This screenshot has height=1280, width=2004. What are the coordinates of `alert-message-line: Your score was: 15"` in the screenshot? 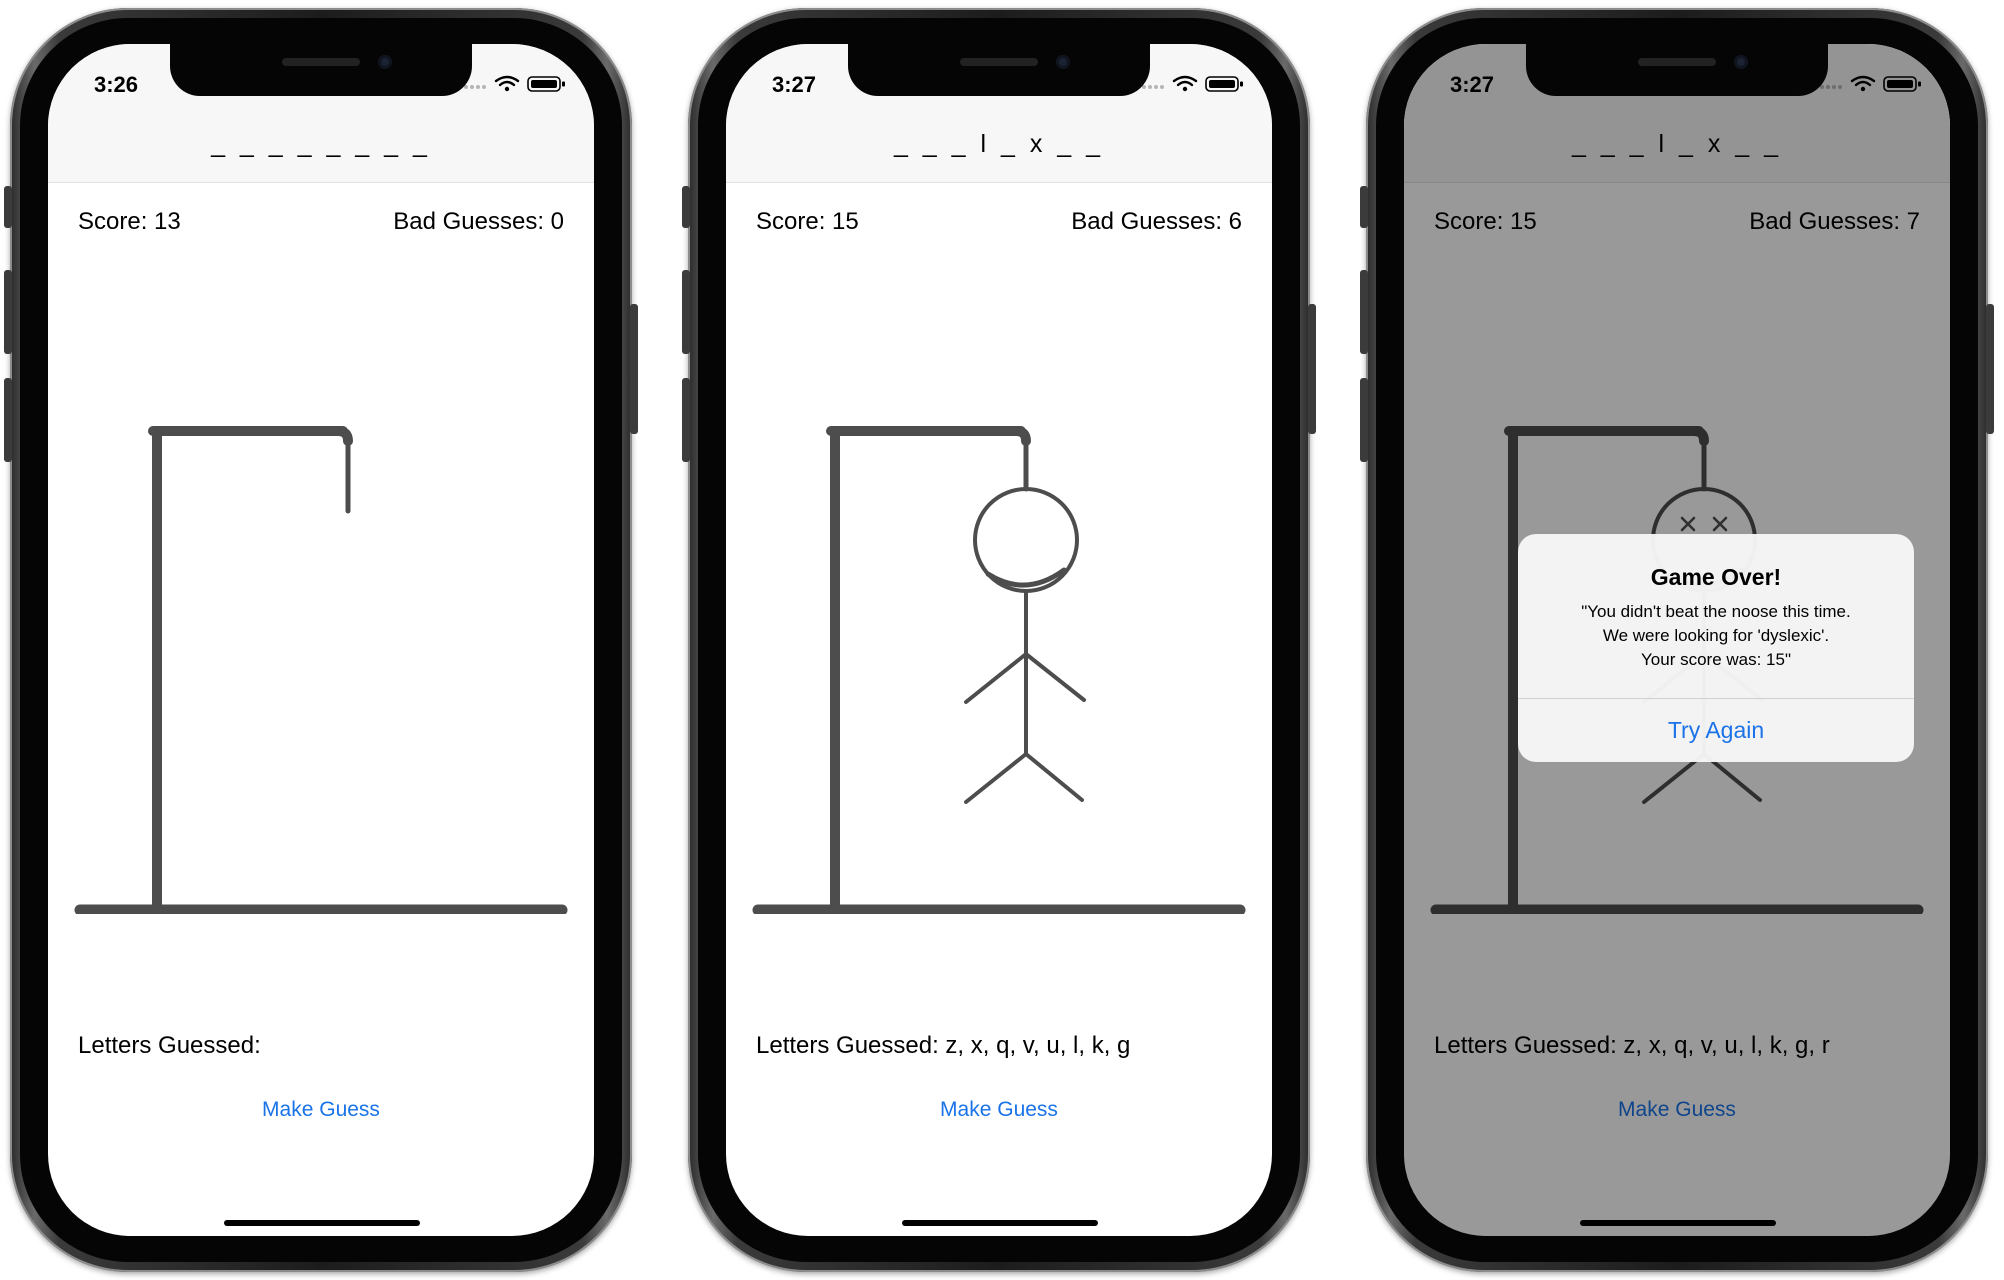 It's located at (1716, 659).